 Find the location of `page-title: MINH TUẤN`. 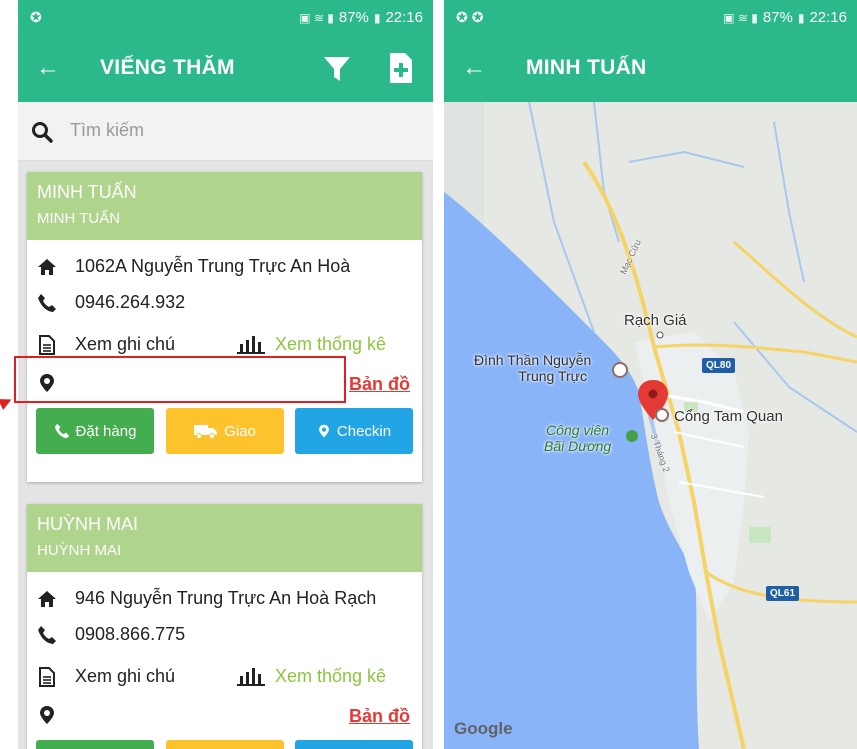

page-title: MINH TUẤN is located at coordinates (586, 67).